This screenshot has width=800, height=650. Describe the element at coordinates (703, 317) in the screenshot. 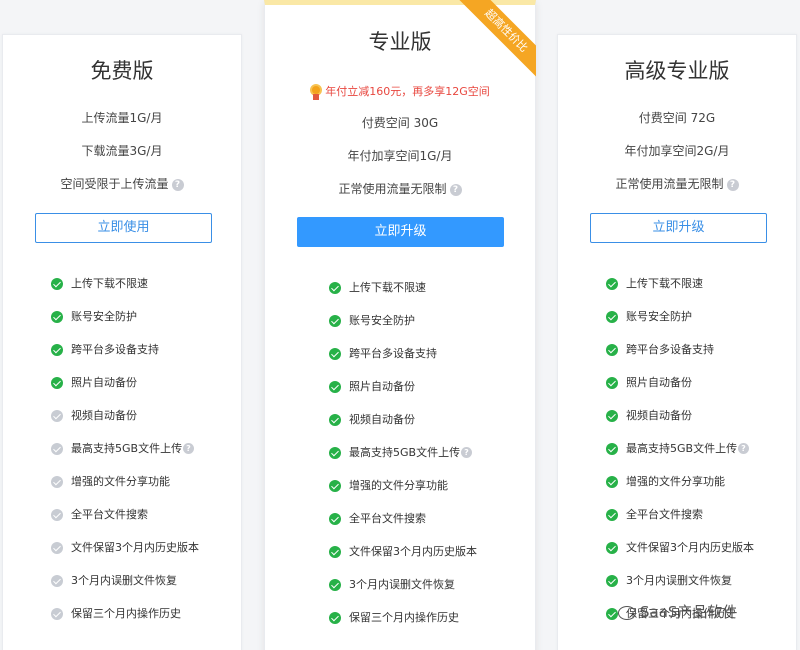

I see `feature-item: 账号安全防护` at that location.